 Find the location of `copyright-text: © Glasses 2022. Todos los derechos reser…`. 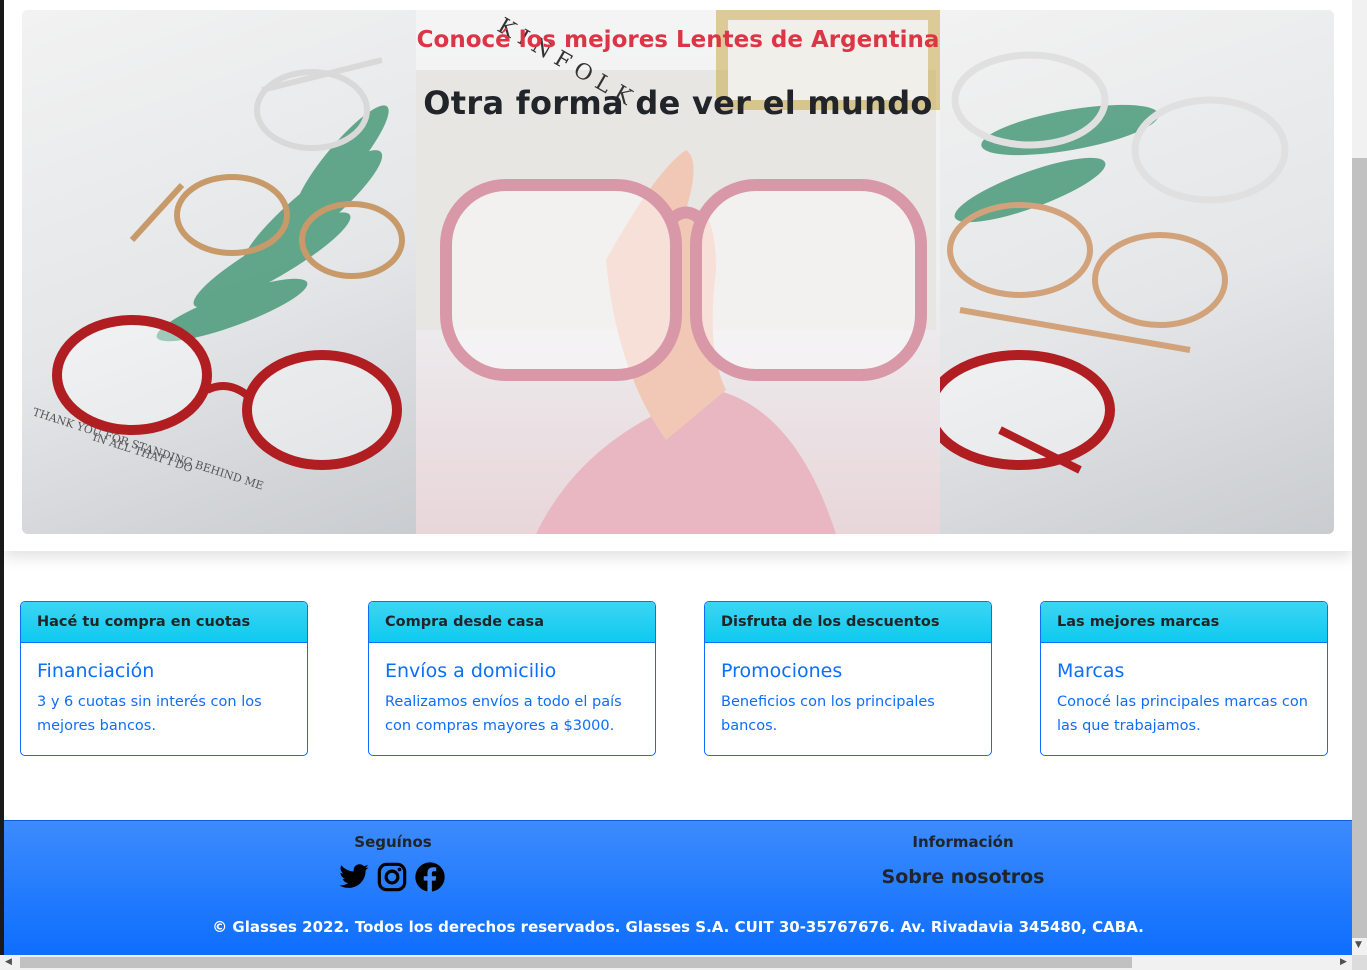

copyright-text: © Glasses 2022. Todos los derechos reser… is located at coordinates (678, 927).